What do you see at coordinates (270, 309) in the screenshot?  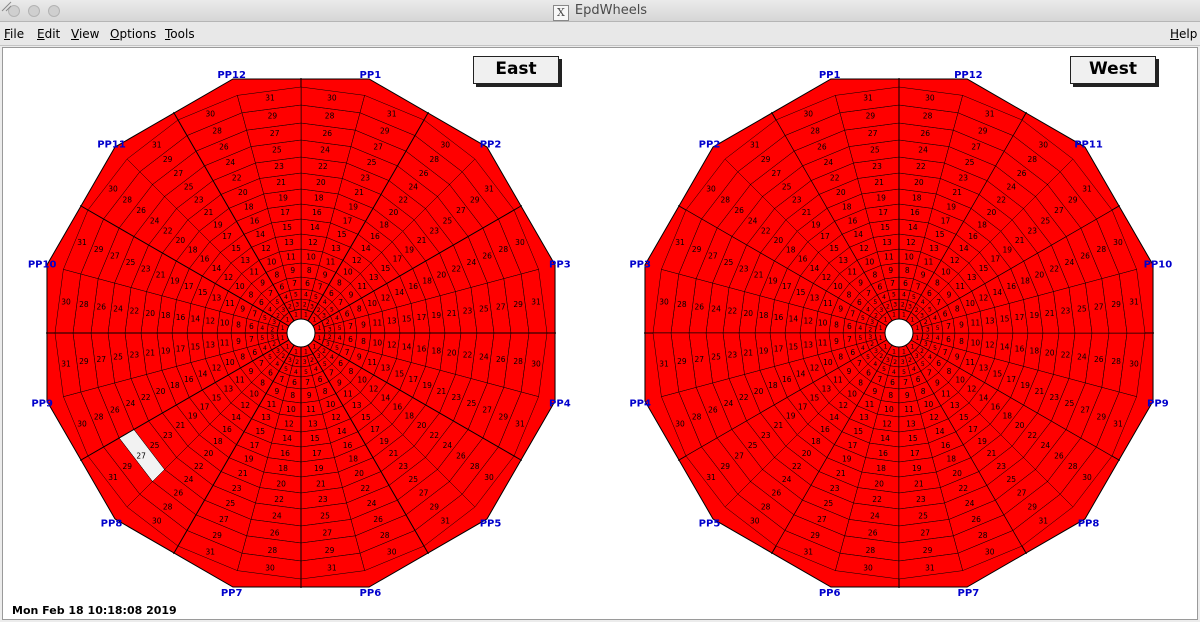 I see `tile-label: 4` at bounding box center [270, 309].